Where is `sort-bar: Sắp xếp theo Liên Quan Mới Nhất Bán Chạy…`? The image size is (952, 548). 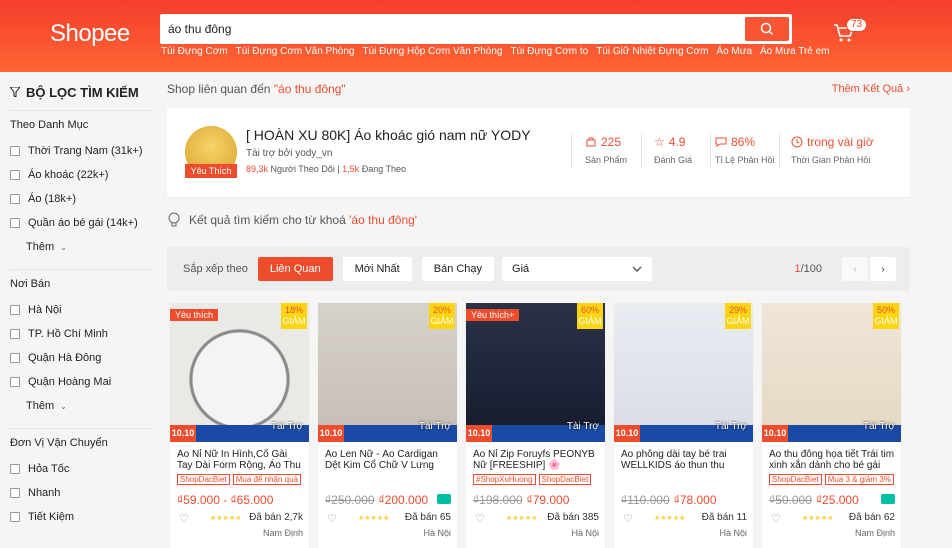
sort-bar: Sắp xếp theo Liên Quan Mới Nhất Bán Chạy… is located at coordinates (538, 269).